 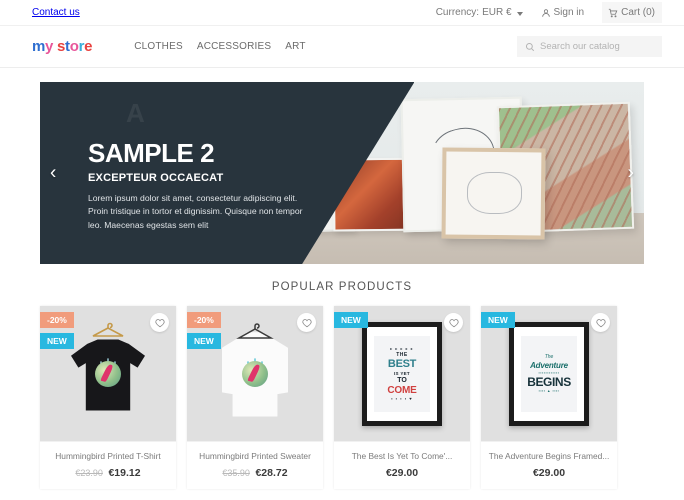 What do you see at coordinates (236, 473) in the screenshot?
I see `product-old-price: €35.90` at bounding box center [236, 473].